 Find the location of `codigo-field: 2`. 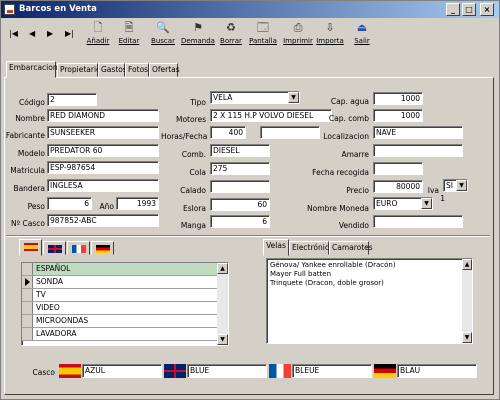

codigo-field: 2 is located at coordinates (72, 99).